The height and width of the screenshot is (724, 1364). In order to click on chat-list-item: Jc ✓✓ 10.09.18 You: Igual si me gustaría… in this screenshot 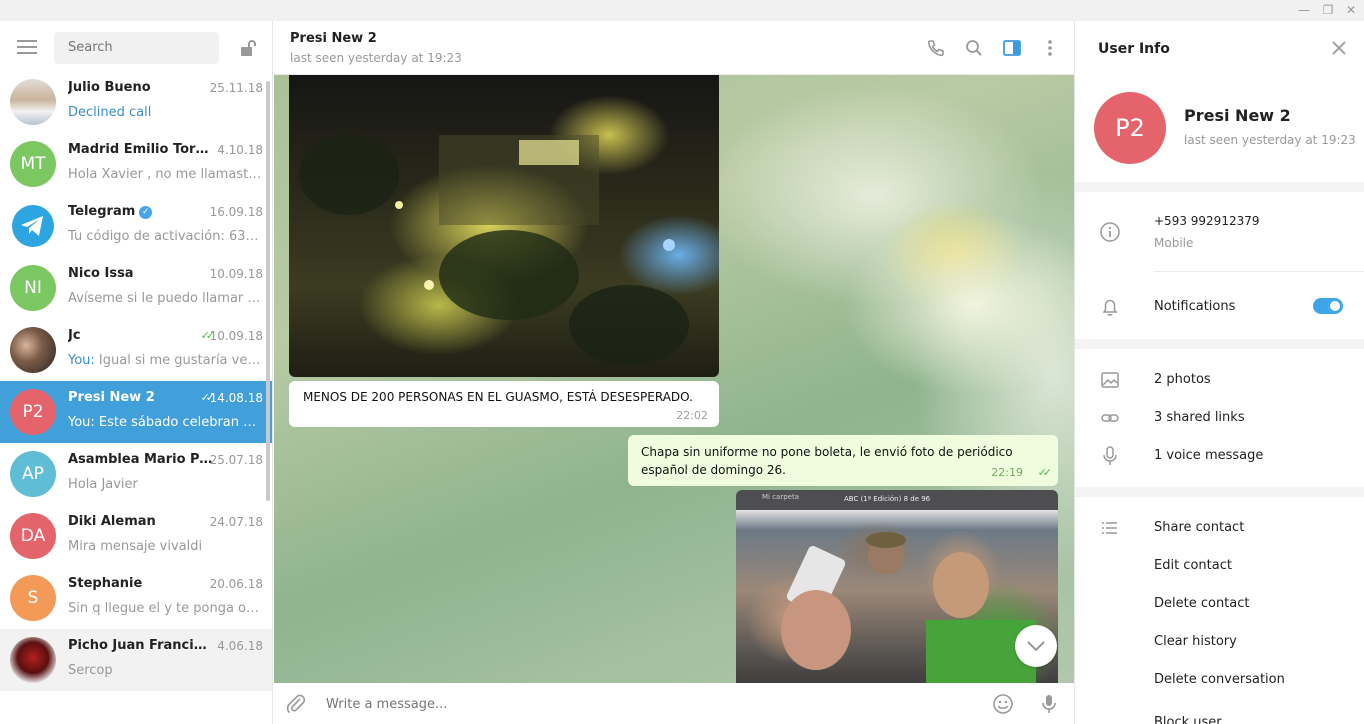, I will do `click(136, 350)`.